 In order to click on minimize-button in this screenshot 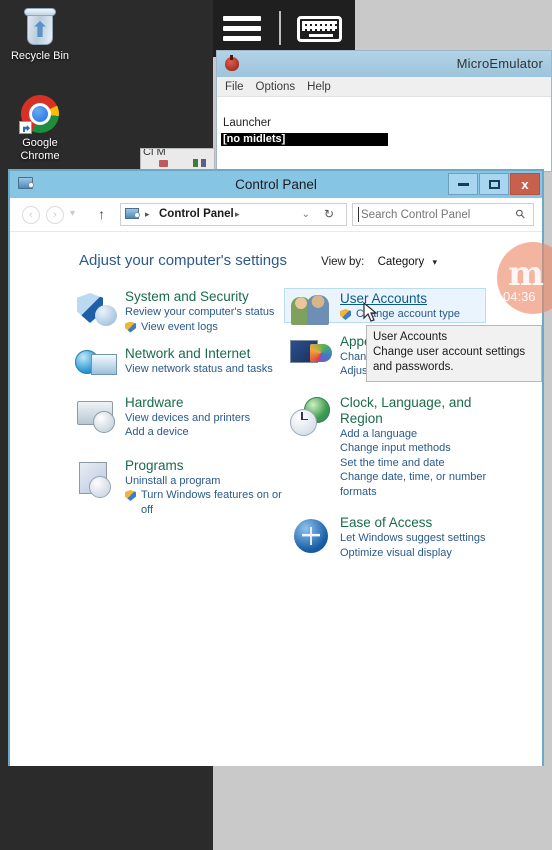, I will do `click(463, 184)`.